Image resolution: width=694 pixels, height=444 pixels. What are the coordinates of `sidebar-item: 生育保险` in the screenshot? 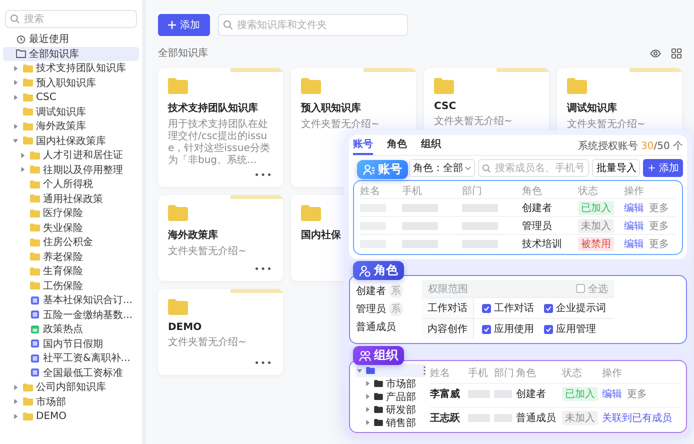 It's located at (71, 271).